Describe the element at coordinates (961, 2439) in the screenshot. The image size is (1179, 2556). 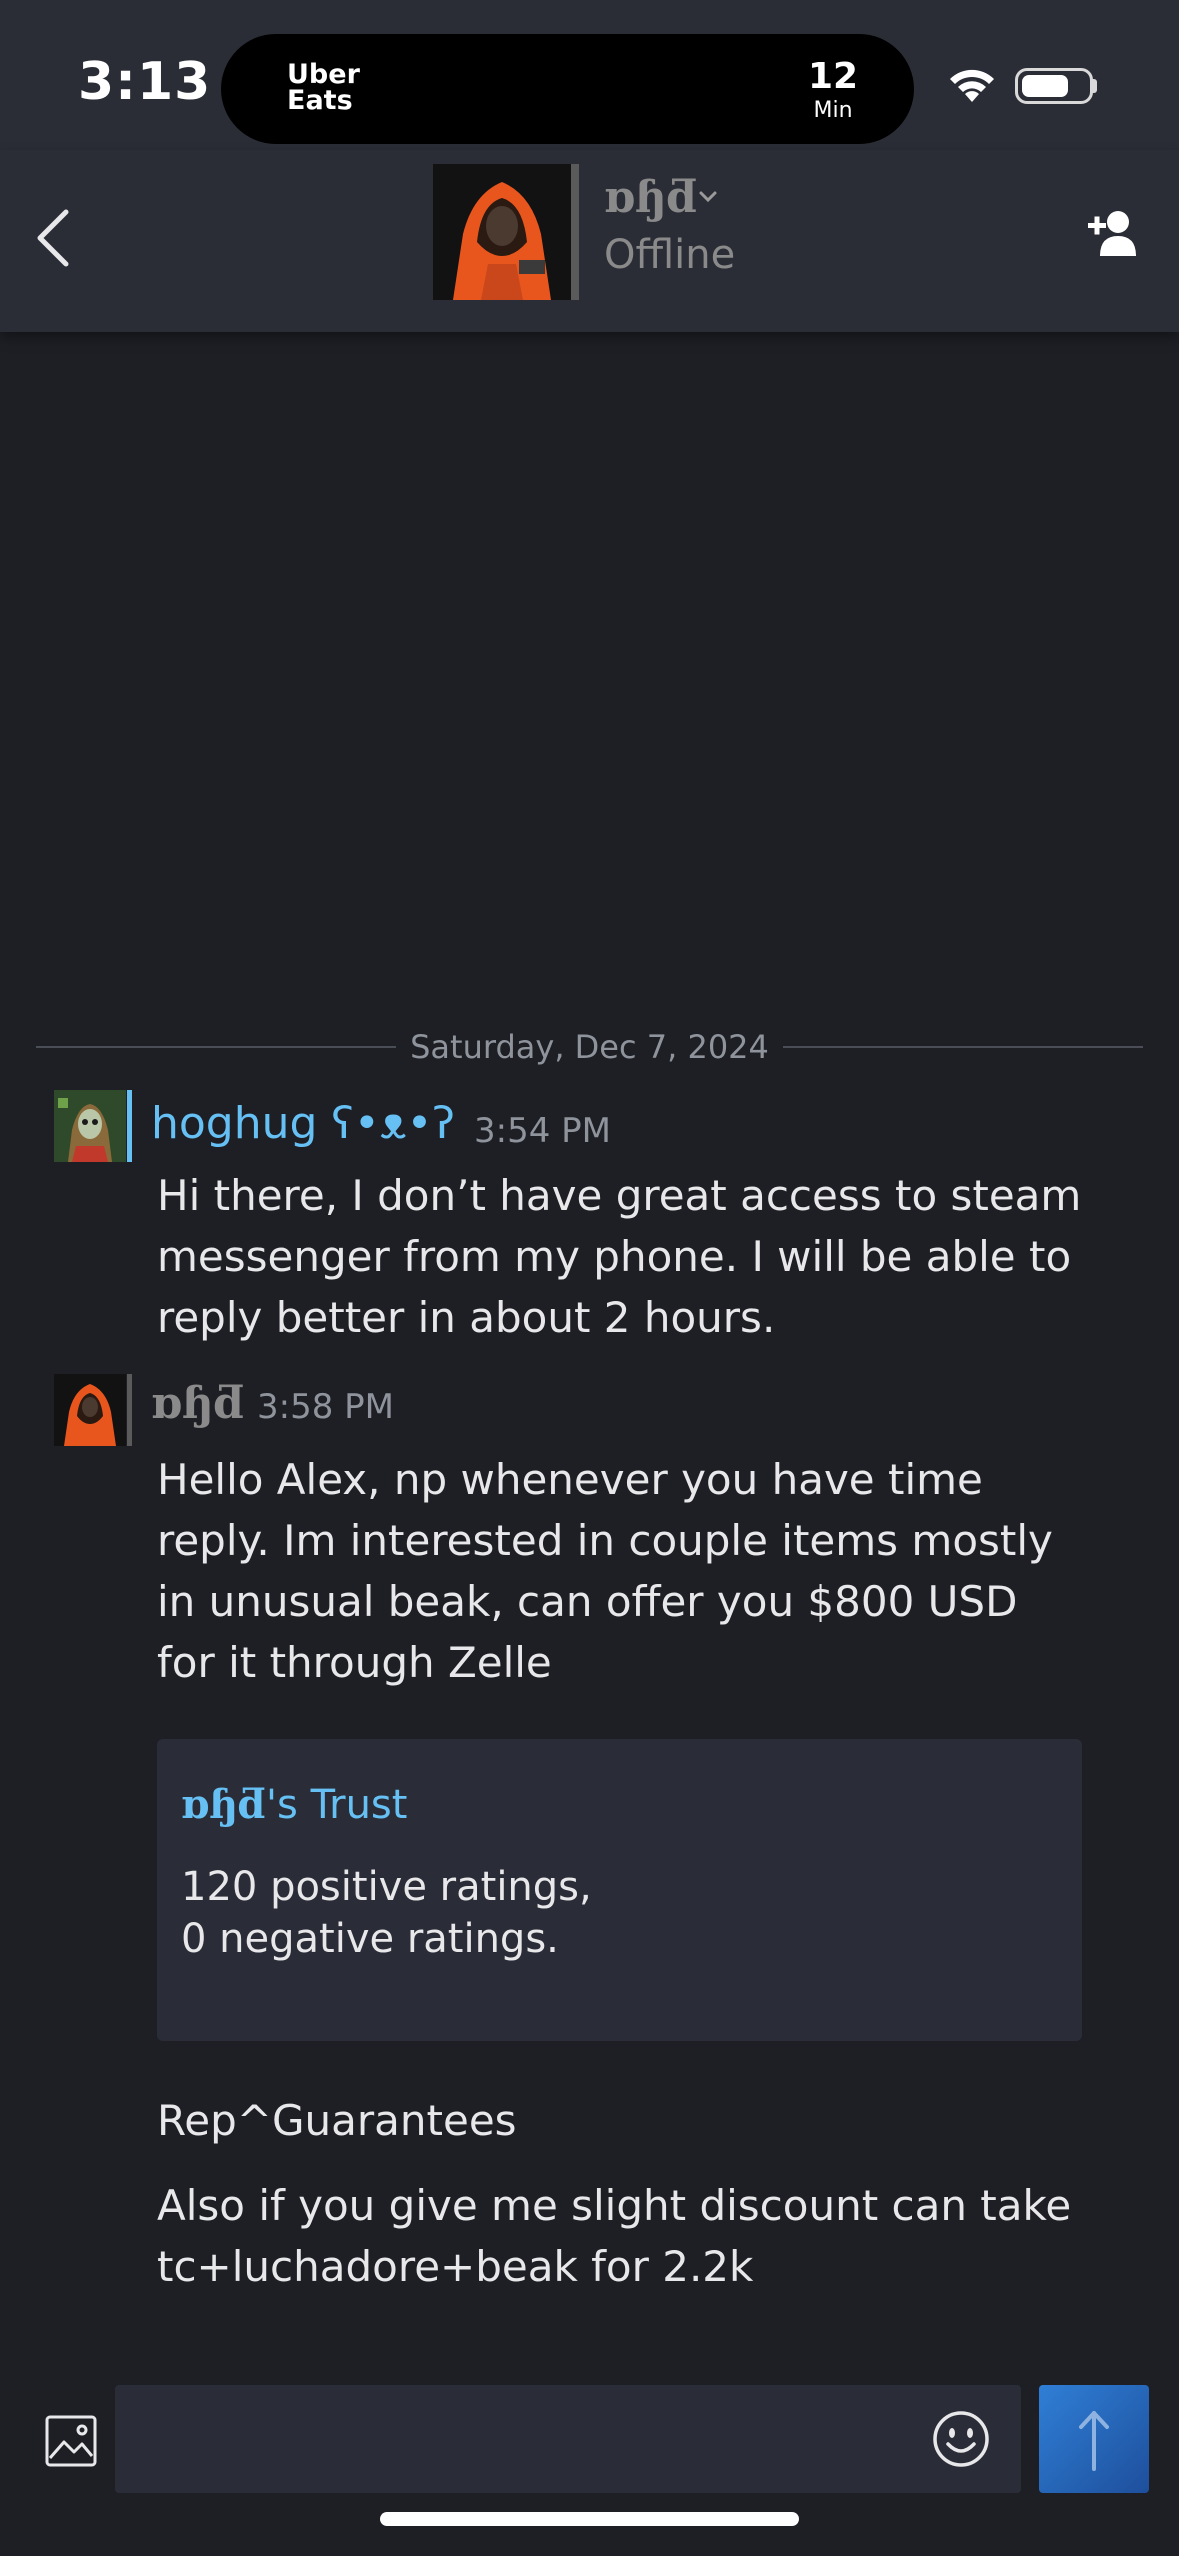
I see `emoji-icon` at that location.